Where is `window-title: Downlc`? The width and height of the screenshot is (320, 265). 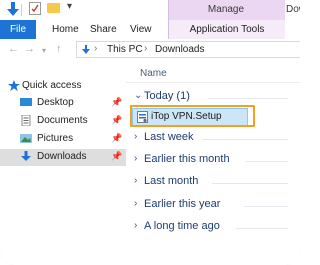
window-title: Downlc is located at coordinates (293, 9).